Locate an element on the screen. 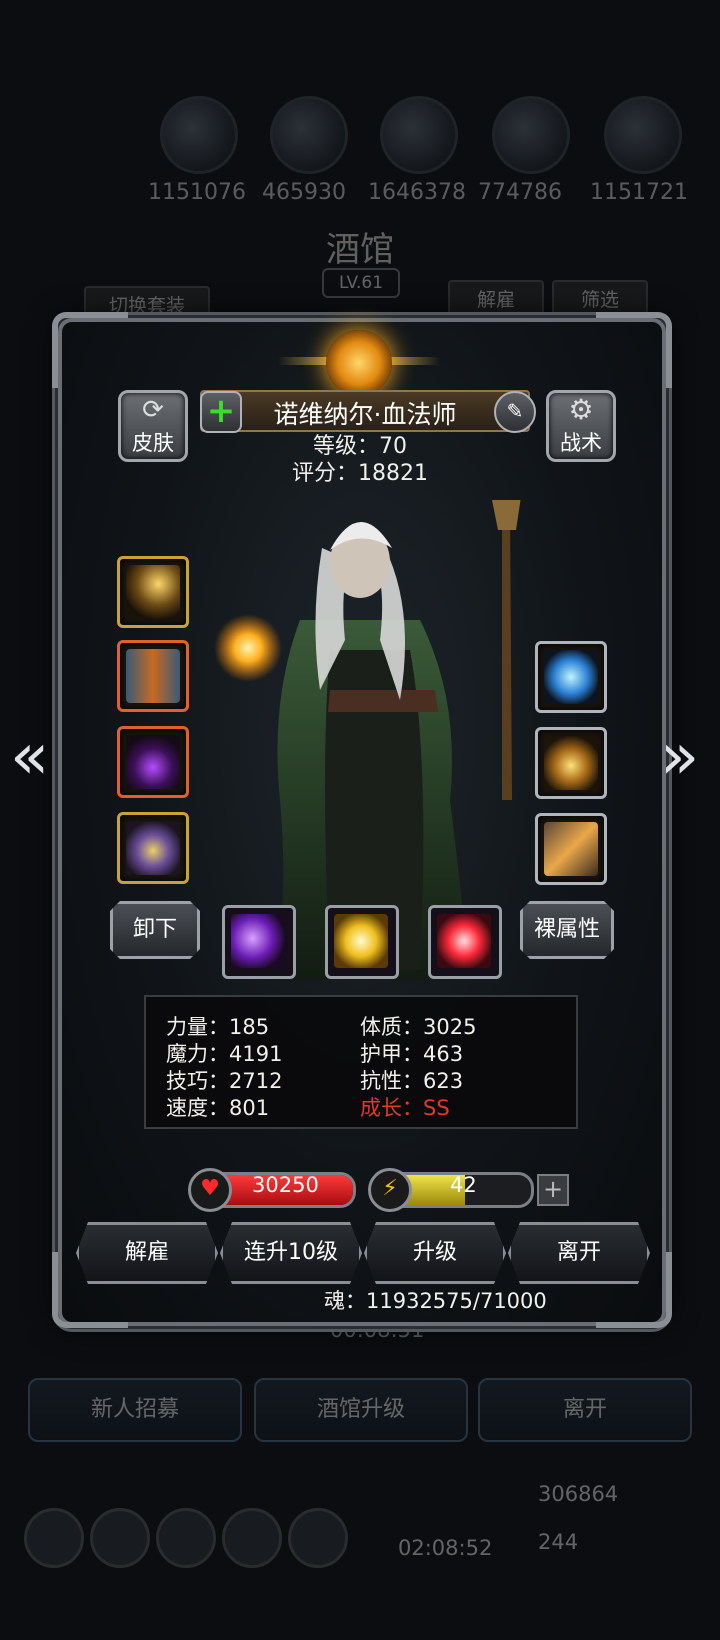 Image resolution: width=720 pixels, height=1640 pixels. resource-value: 1151076 is located at coordinates (197, 192).